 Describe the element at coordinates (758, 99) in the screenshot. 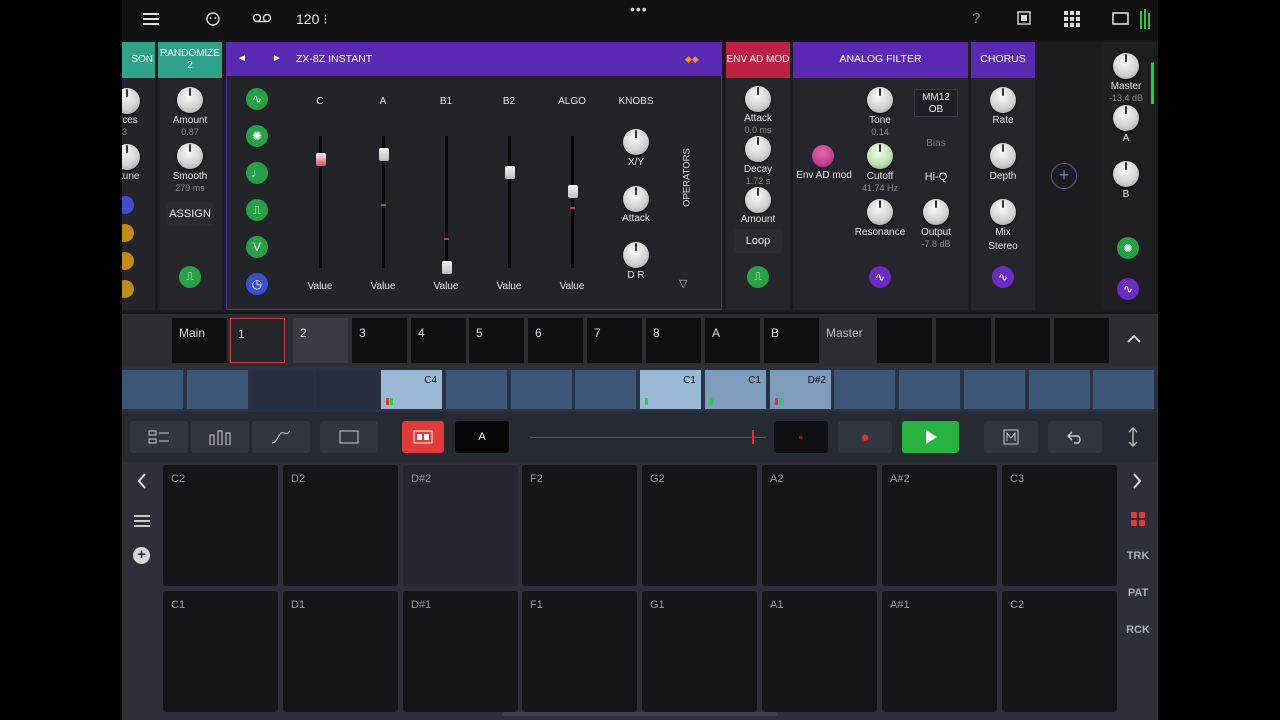

I see `env-attack-knob` at that location.